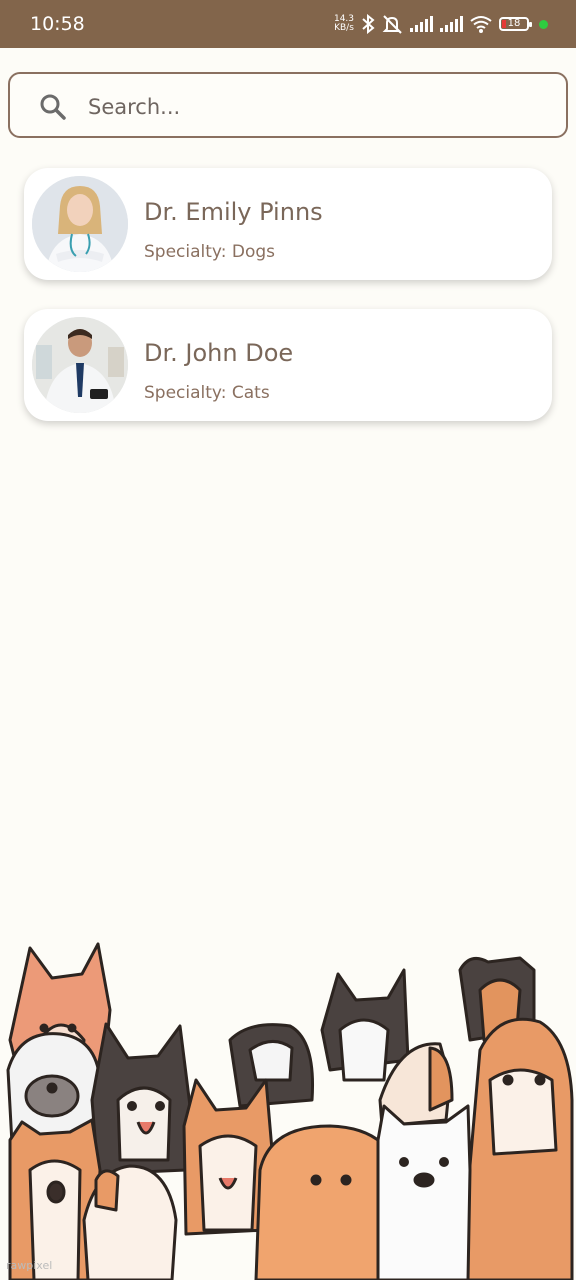  What do you see at coordinates (219, 353) in the screenshot?
I see `doctor-name: Dr. John Doe` at bounding box center [219, 353].